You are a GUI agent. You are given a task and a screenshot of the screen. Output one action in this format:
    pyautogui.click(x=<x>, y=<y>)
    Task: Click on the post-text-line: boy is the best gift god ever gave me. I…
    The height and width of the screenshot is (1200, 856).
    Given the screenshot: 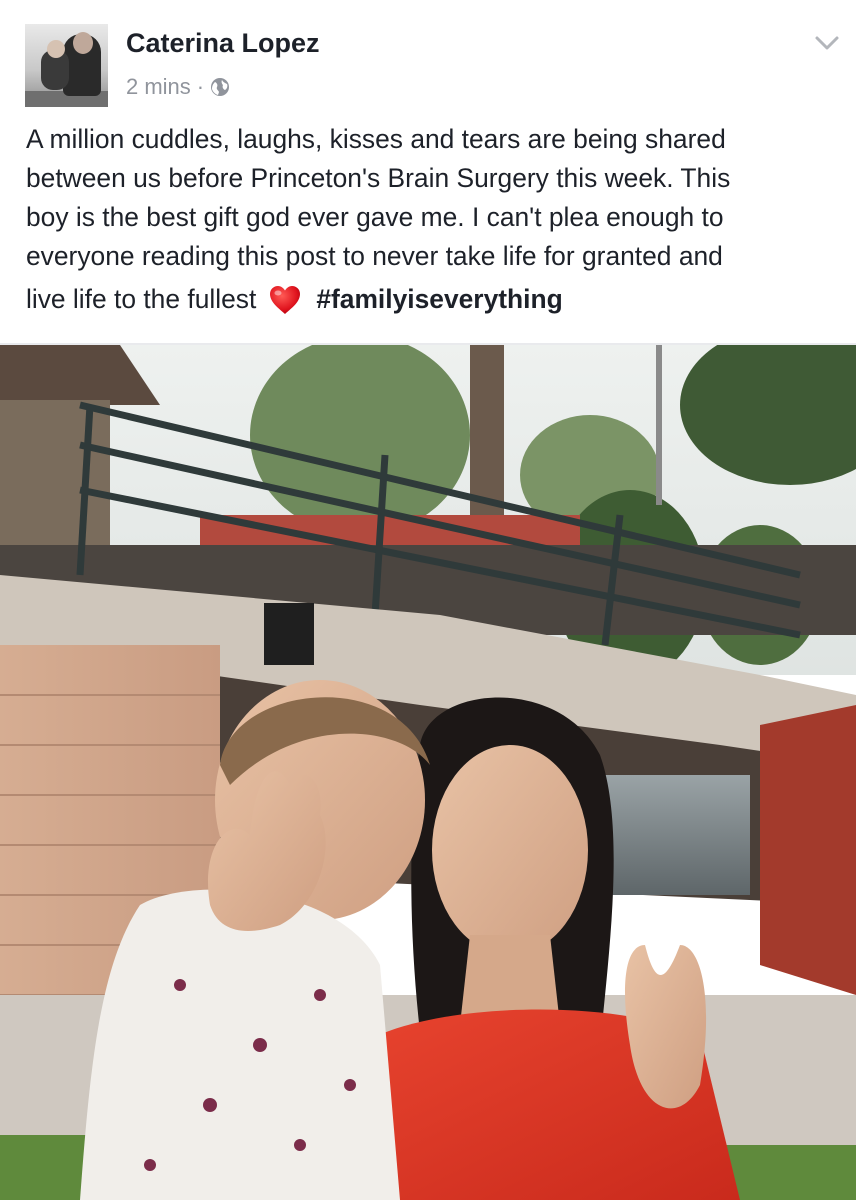 What is the action you would take?
    pyautogui.click(x=375, y=217)
    